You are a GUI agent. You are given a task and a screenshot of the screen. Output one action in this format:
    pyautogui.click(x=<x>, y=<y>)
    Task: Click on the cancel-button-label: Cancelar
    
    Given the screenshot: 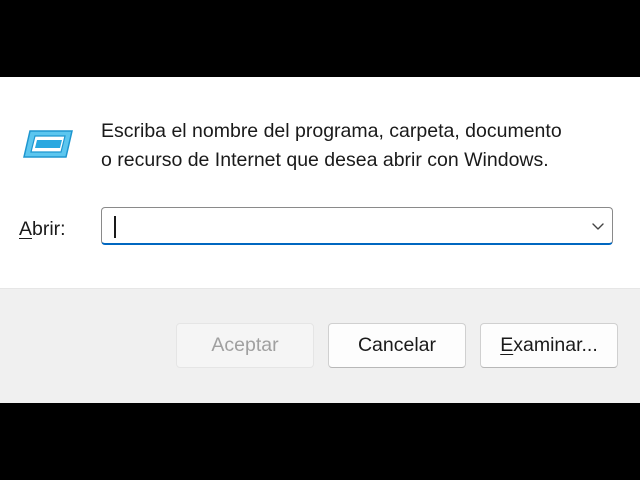 What is the action you would take?
    pyautogui.click(x=397, y=345)
    